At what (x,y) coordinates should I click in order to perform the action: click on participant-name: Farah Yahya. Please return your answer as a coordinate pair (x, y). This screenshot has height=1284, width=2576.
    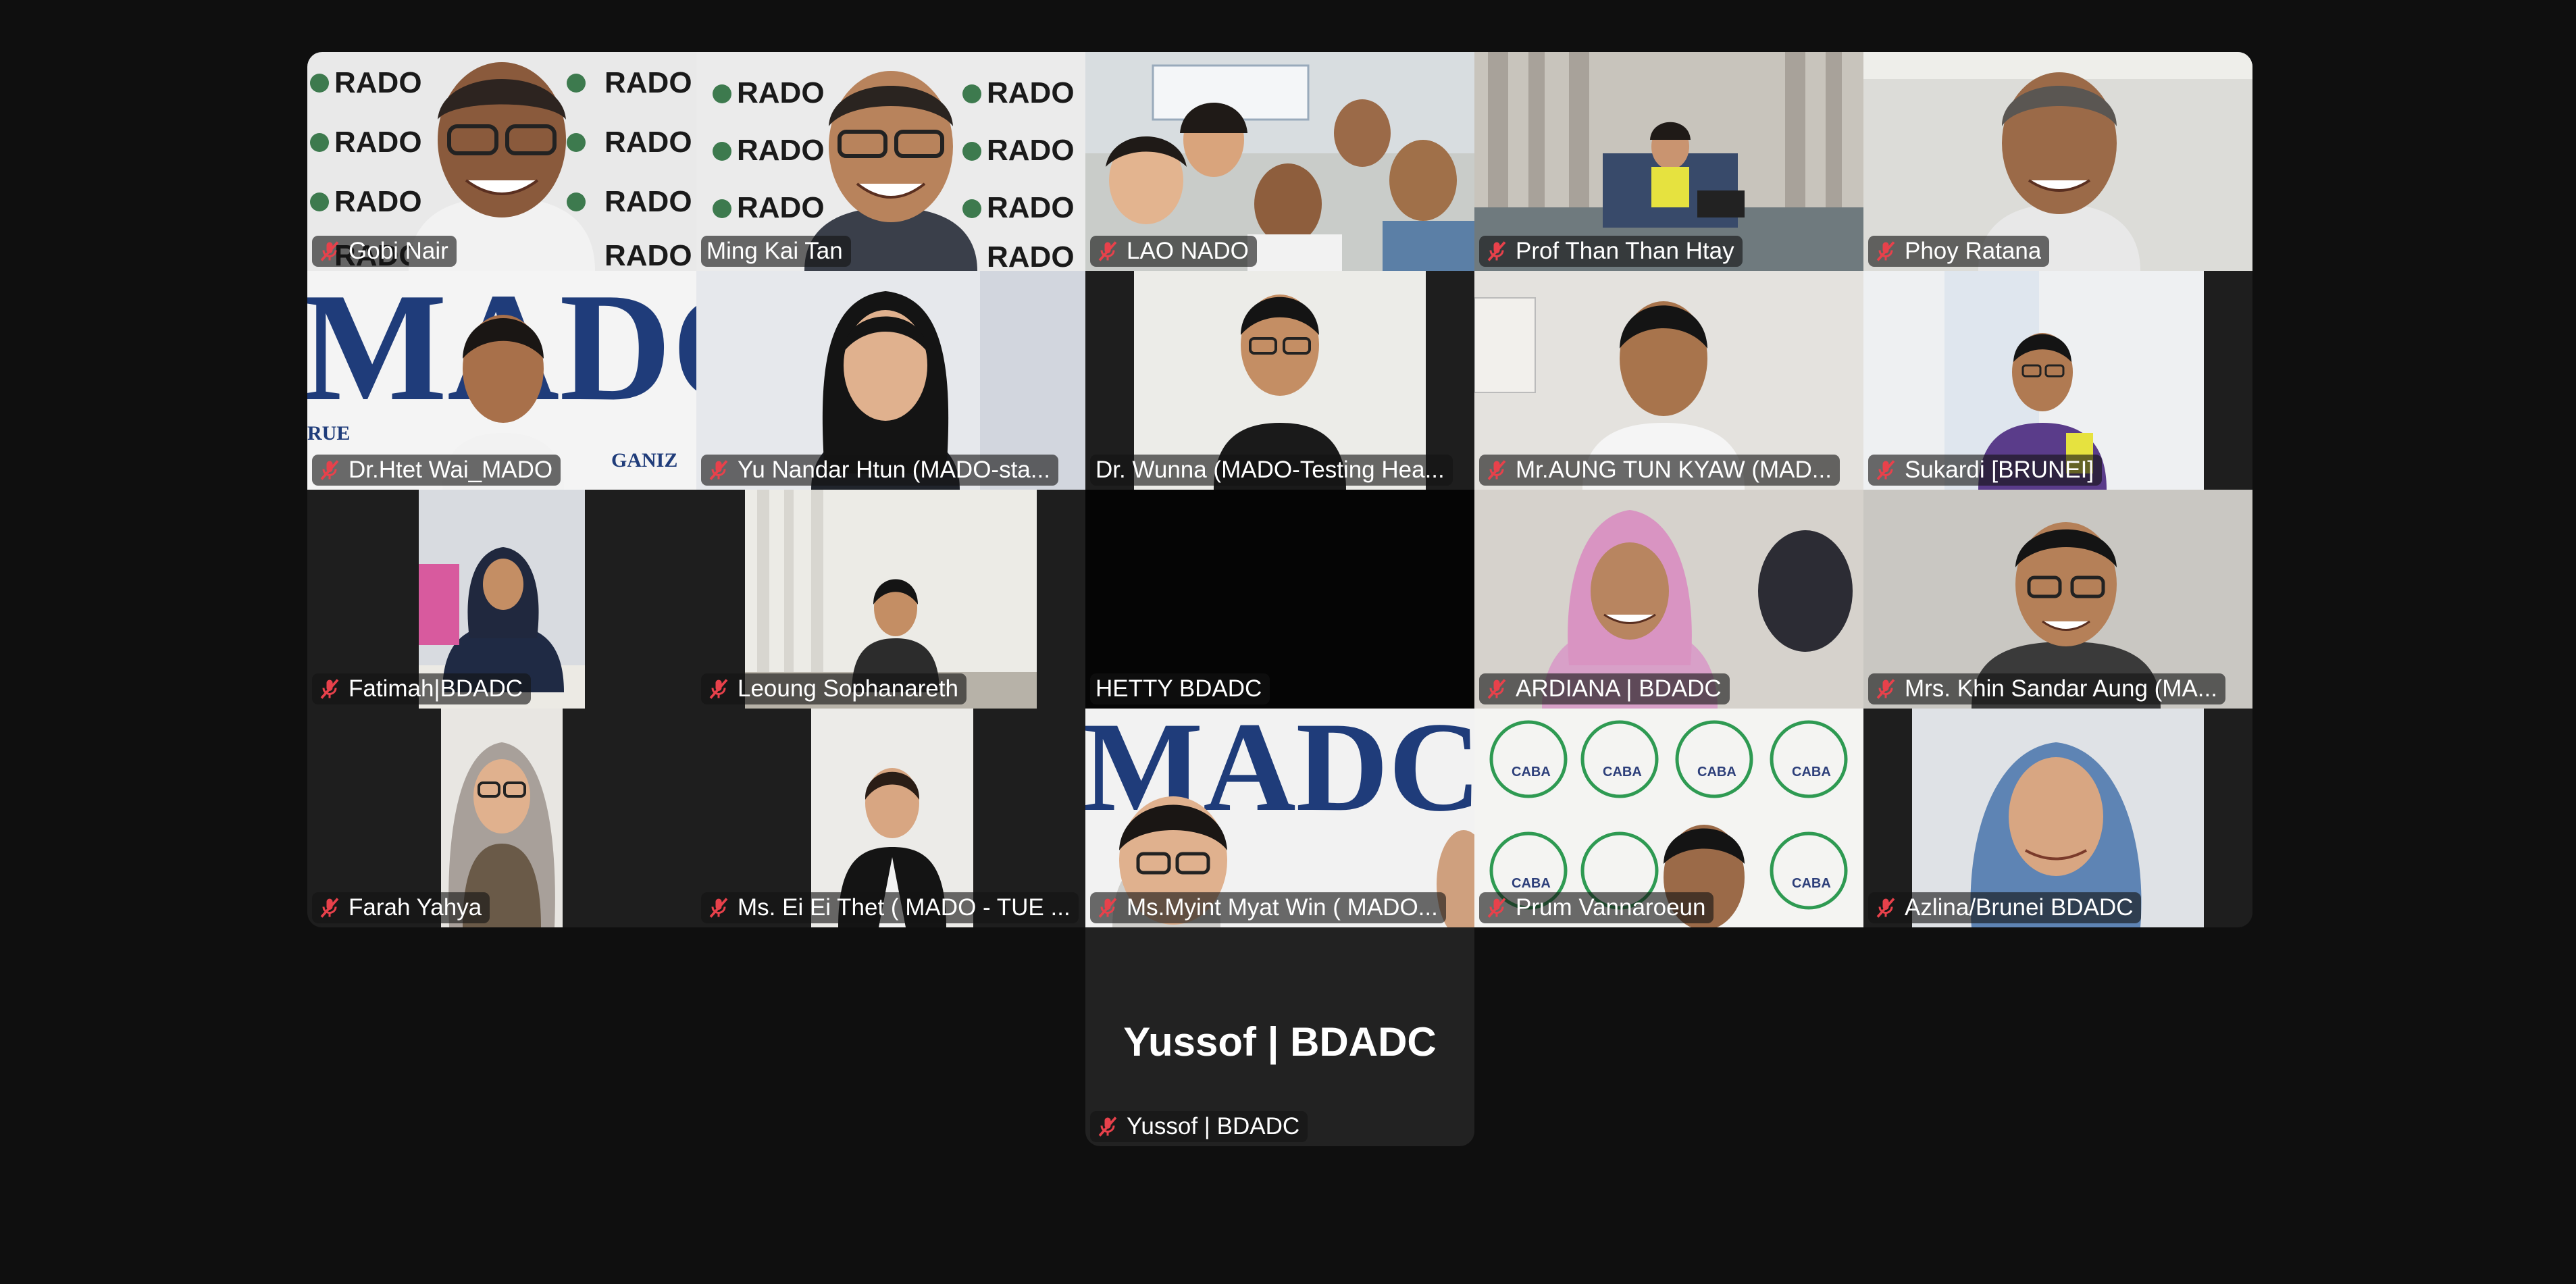
    Looking at the image, I should click on (415, 908).